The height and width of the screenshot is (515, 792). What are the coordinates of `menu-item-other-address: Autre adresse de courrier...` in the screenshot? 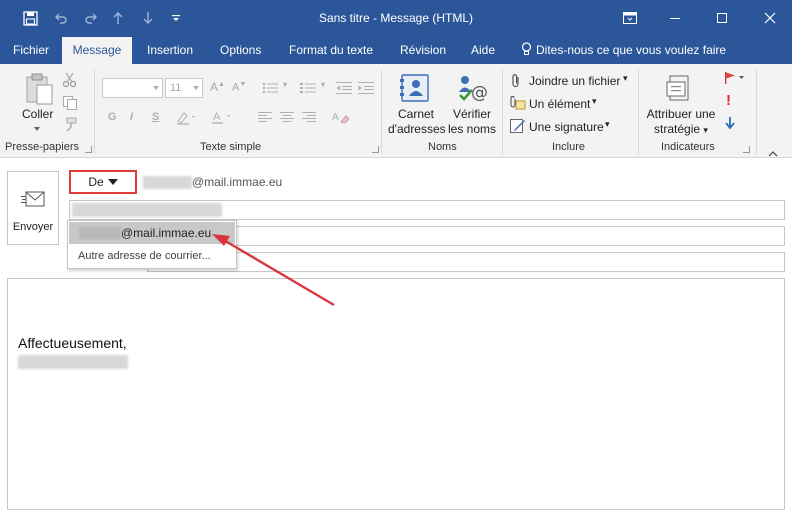 It's located at (152, 256).